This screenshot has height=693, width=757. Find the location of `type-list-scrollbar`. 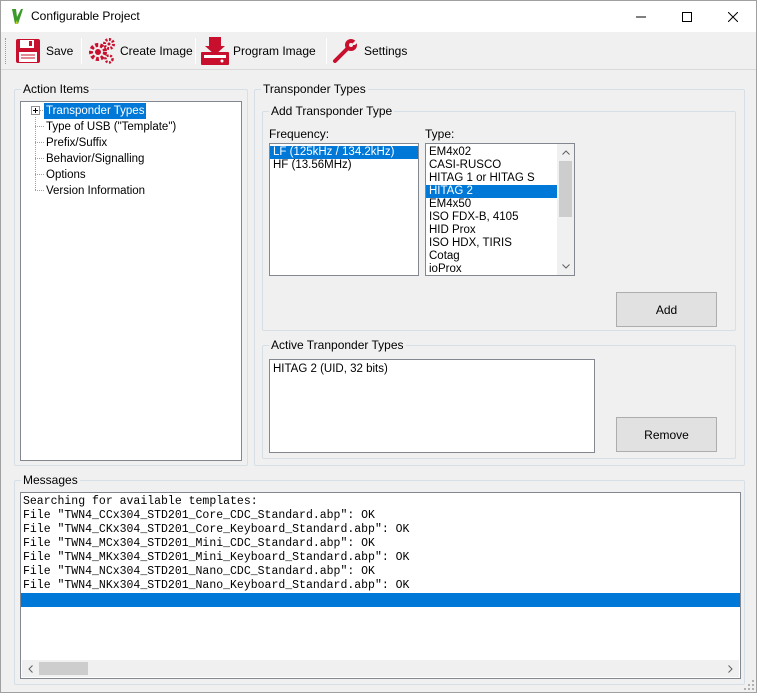

type-list-scrollbar is located at coordinates (565, 209).